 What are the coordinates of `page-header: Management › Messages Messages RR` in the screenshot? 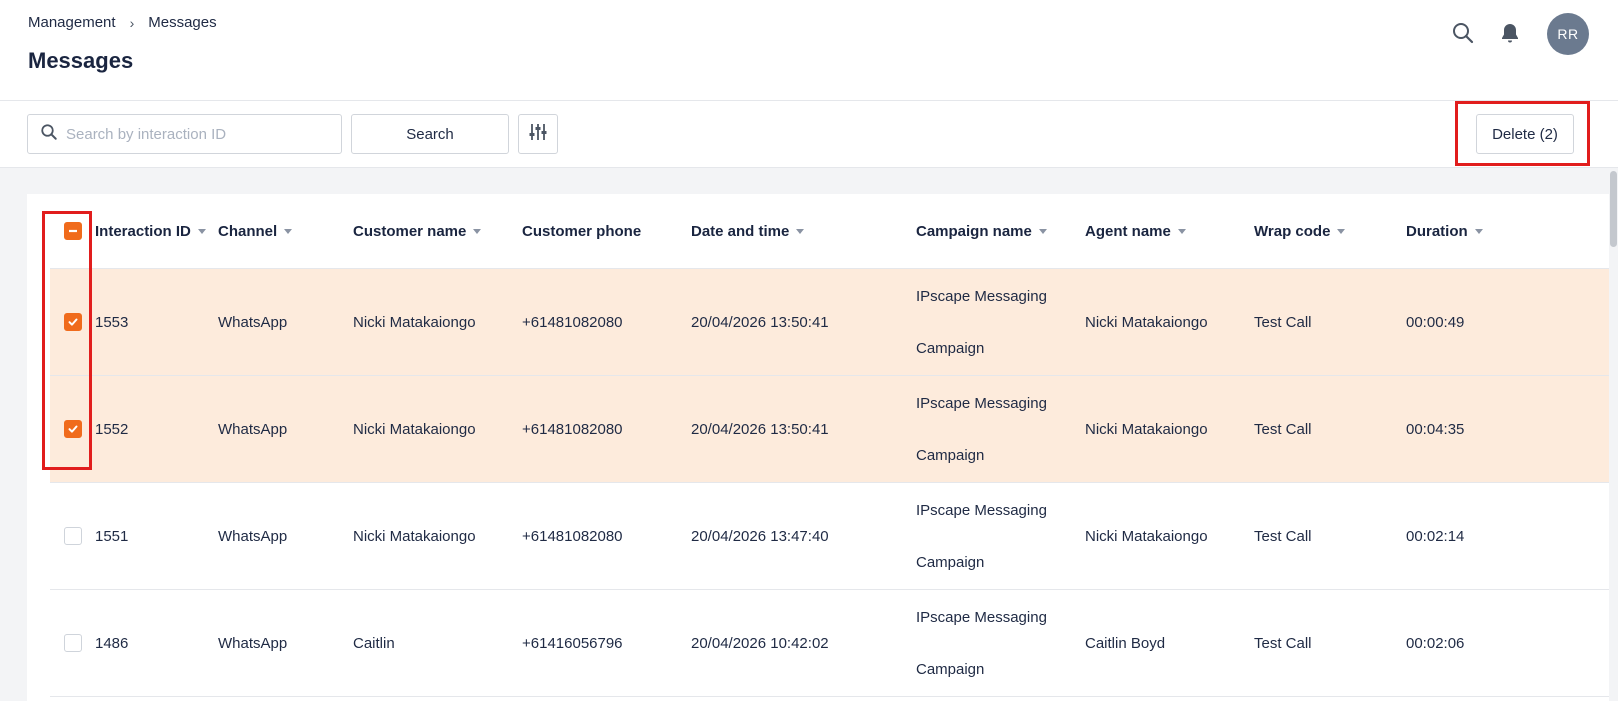 It's located at (809, 50).